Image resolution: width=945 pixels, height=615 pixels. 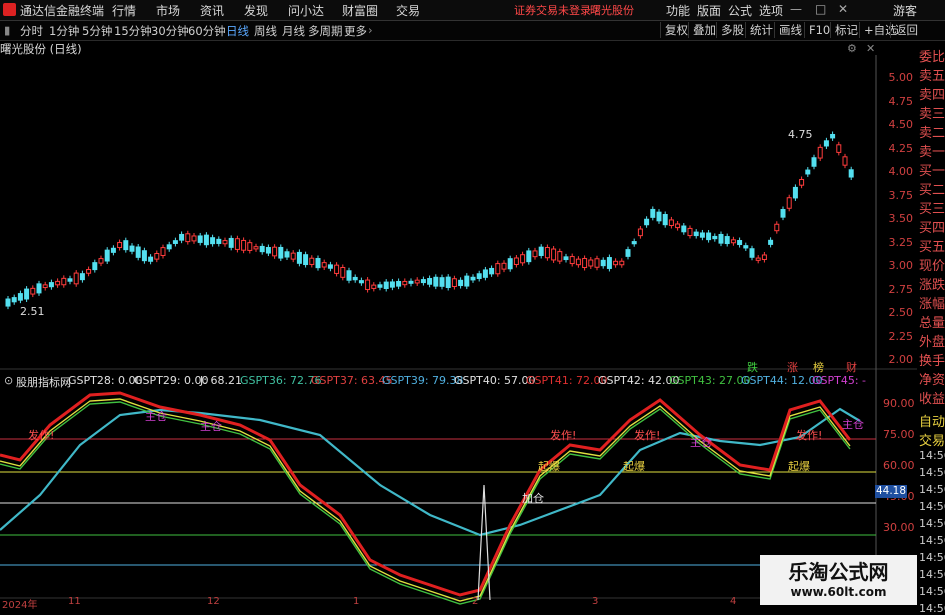 I want to click on tab-weekly: 周线, so click(x=265, y=31).